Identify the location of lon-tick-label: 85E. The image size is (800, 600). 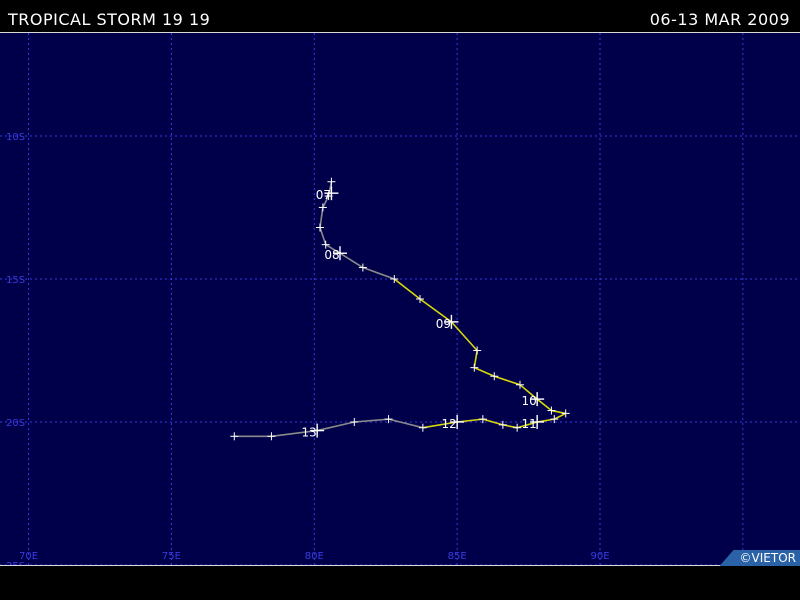
(457, 556).